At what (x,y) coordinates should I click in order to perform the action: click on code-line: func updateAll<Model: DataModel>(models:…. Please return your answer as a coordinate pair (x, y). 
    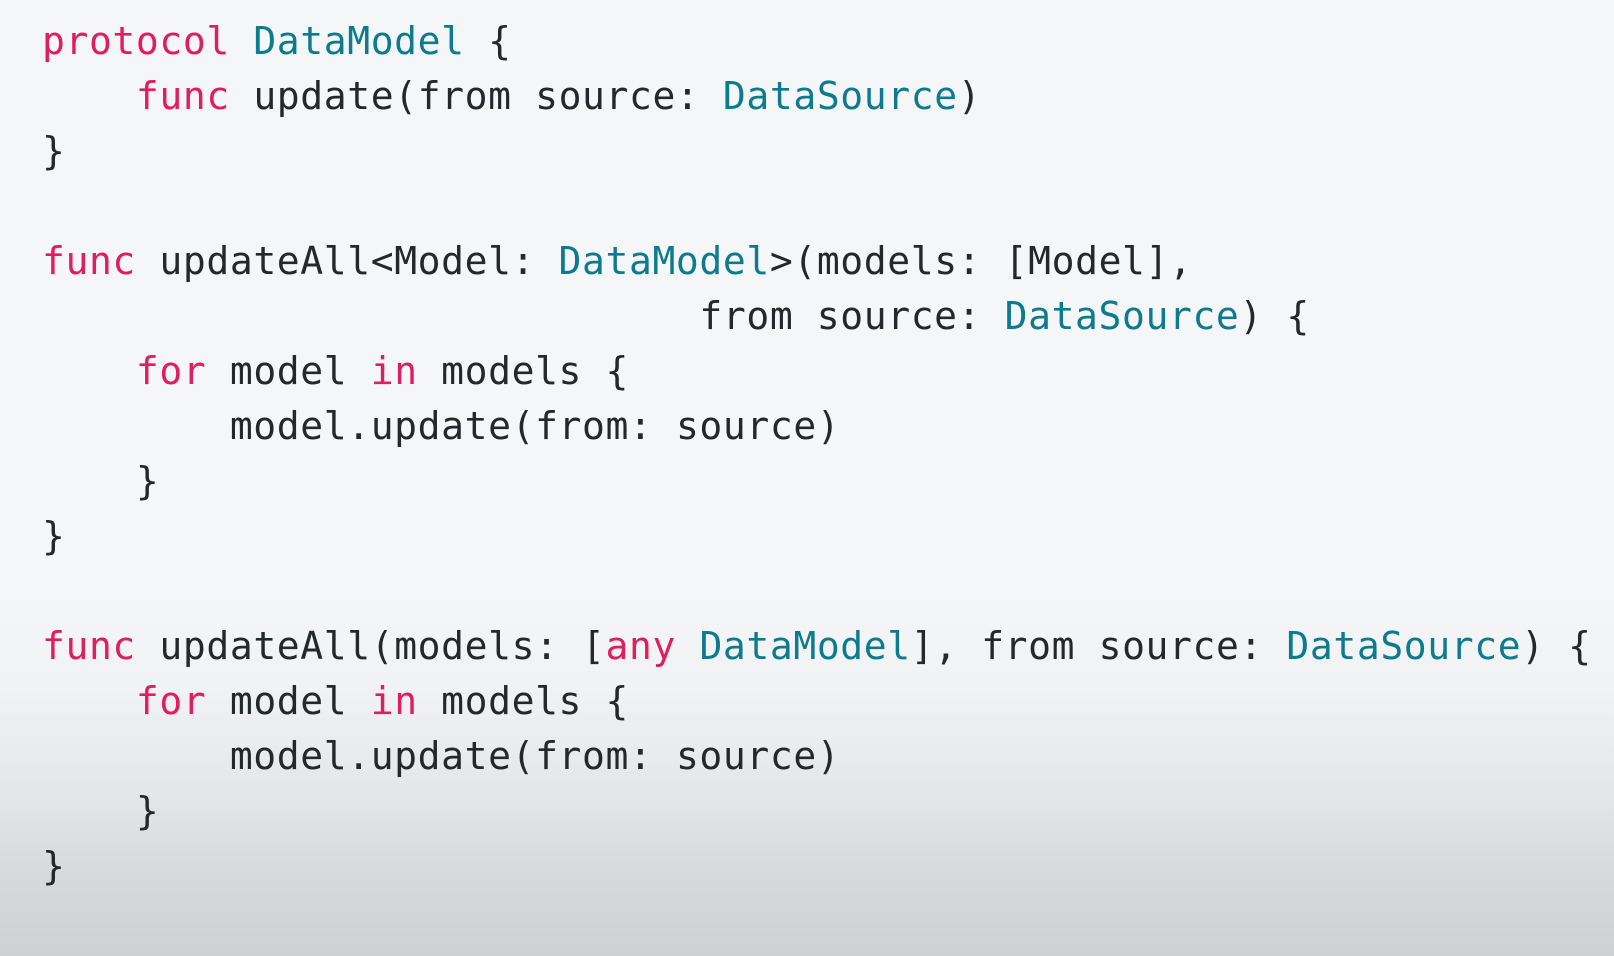
    Looking at the image, I should click on (807, 261).